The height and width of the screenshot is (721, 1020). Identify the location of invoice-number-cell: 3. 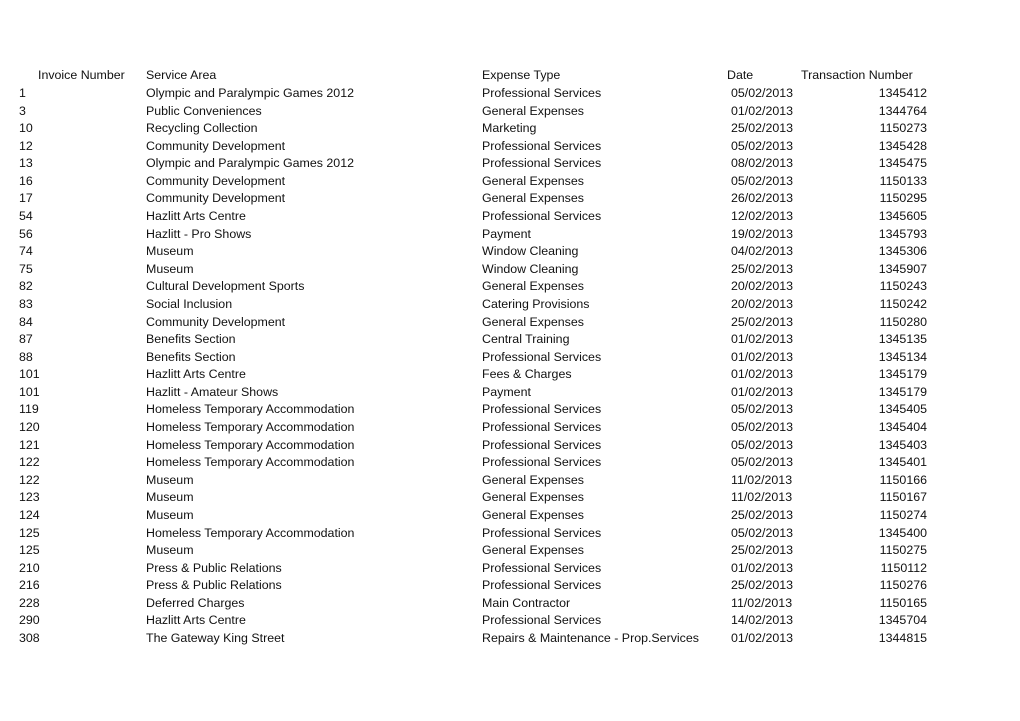
(22, 110).